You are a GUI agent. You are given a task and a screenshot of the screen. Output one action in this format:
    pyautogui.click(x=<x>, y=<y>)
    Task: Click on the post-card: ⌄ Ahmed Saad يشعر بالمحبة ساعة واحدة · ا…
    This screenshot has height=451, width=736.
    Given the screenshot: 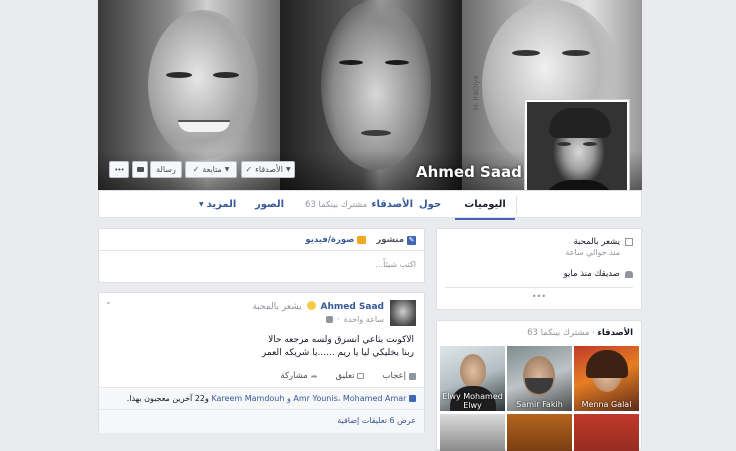 What is the action you would take?
    pyautogui.click(x=261, y=362)
    